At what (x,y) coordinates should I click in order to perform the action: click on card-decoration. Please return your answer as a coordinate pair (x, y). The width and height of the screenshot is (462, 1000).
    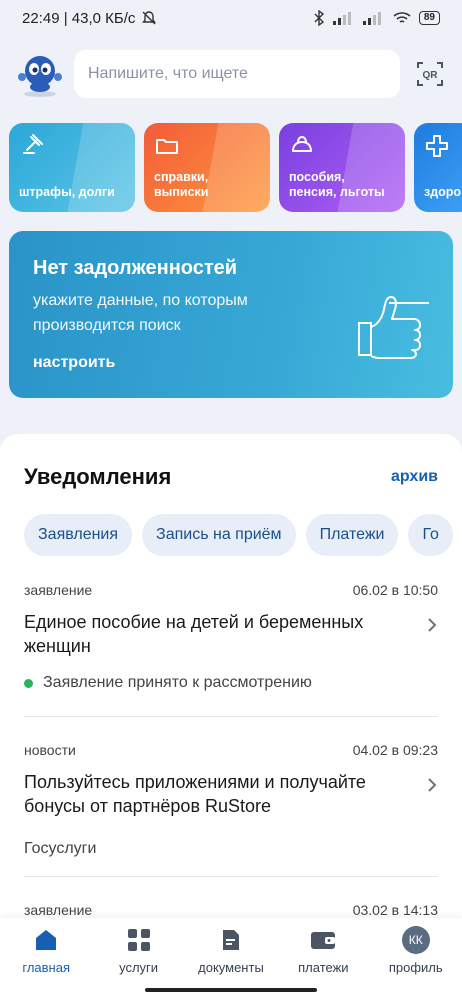
    Looking at the image, I should click on (235, 167).